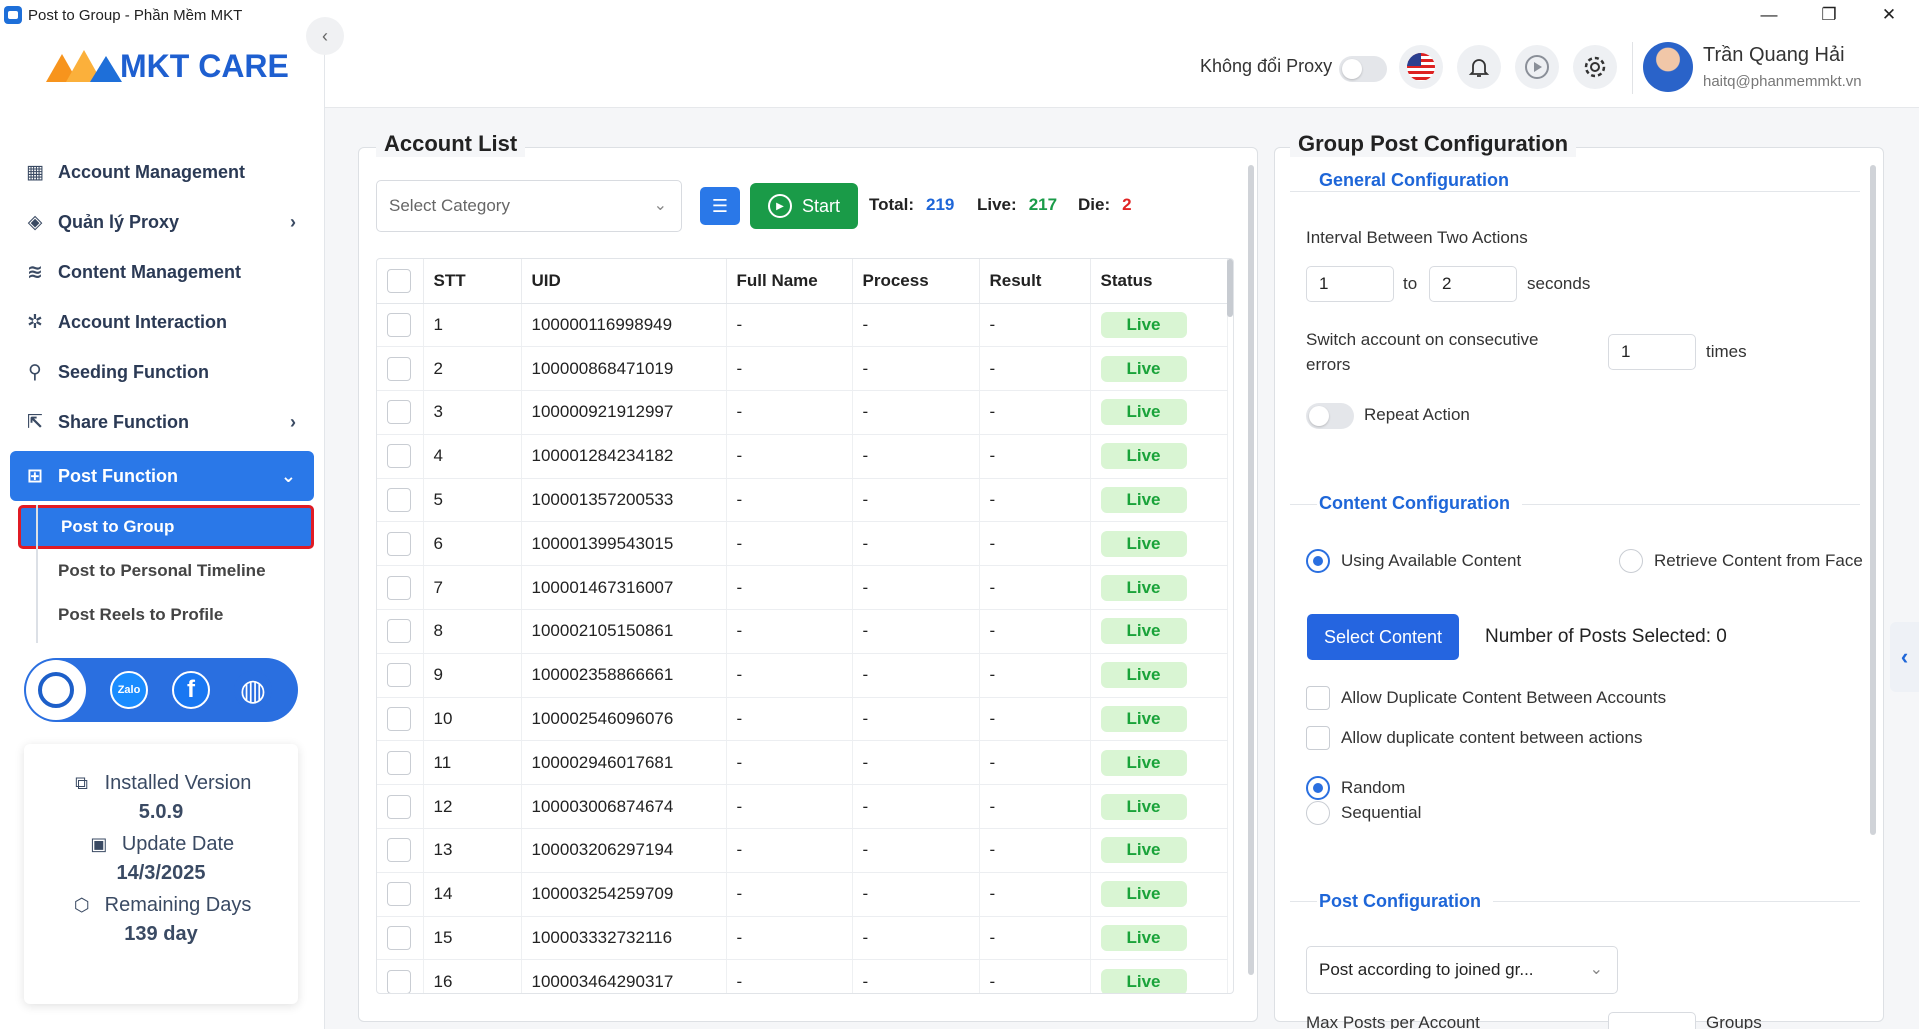 This screenshot has height=1029, width=1919. Describe the element at coordinates (162, 372) in the screenshot. I see `sidebar-item-seeding-function: ⚲ Seeding Function` at that location.